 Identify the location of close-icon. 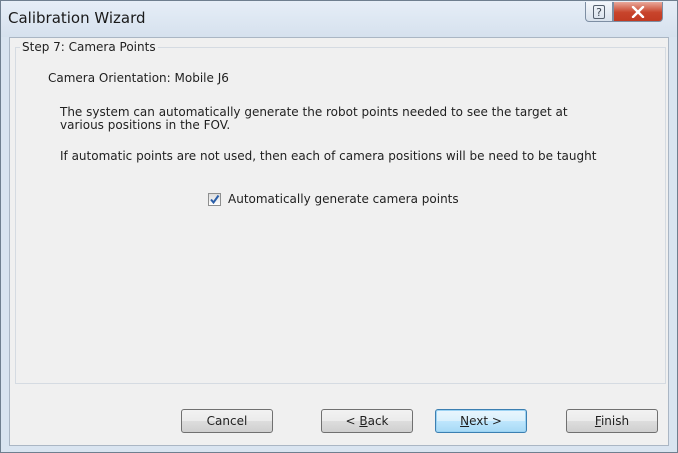
(638, 11).